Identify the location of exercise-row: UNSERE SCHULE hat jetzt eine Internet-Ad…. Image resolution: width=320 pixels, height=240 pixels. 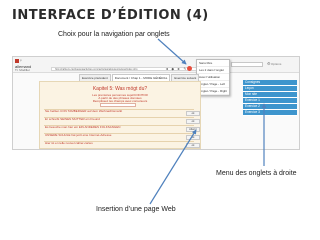
(122, 137).